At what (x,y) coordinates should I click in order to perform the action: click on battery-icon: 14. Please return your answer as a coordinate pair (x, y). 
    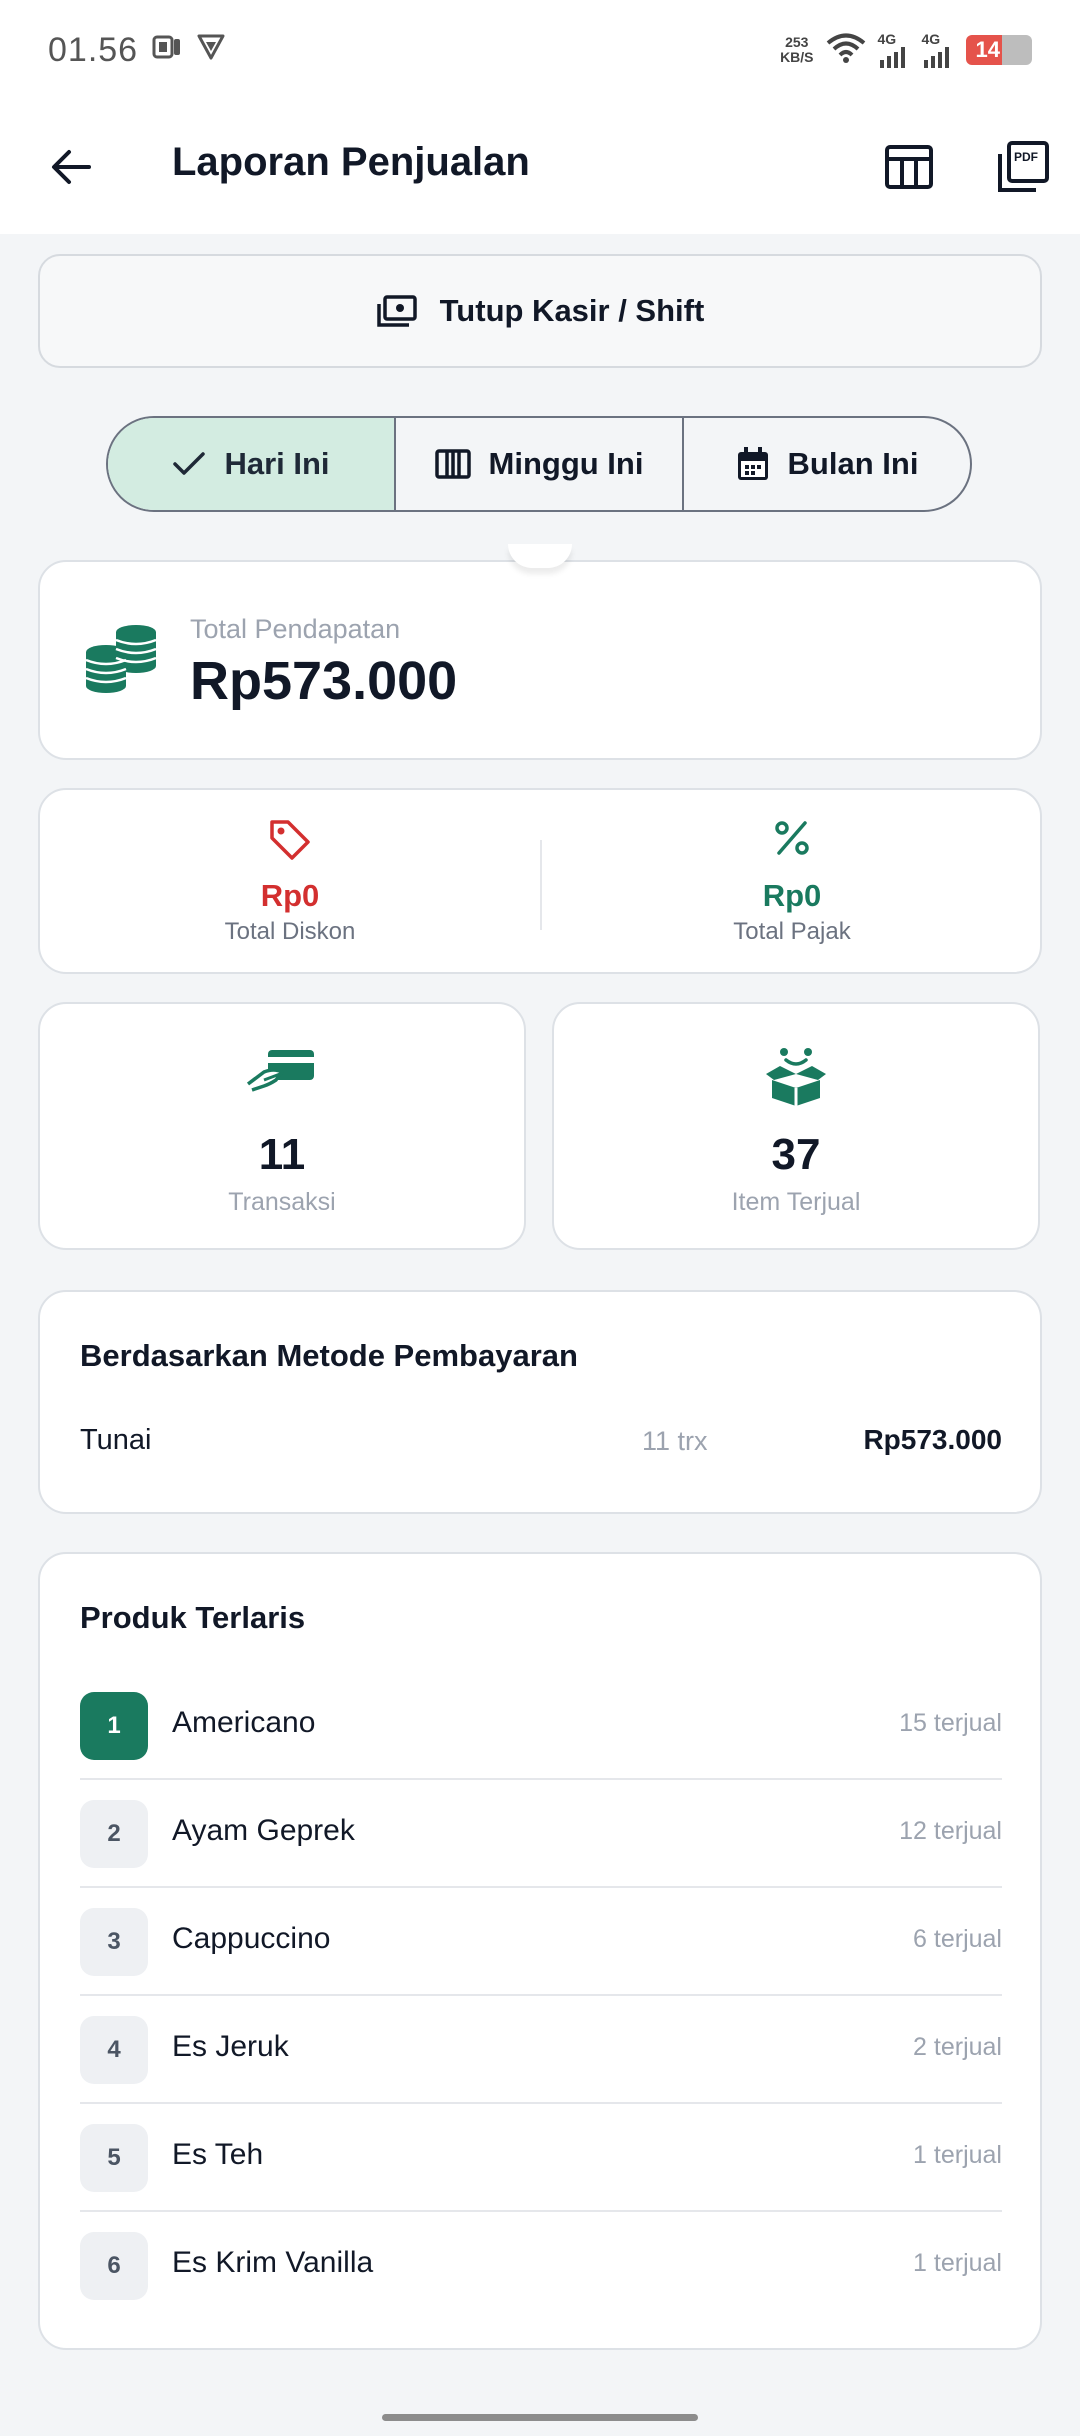
    Looking at the image, I should click on (998, 50).